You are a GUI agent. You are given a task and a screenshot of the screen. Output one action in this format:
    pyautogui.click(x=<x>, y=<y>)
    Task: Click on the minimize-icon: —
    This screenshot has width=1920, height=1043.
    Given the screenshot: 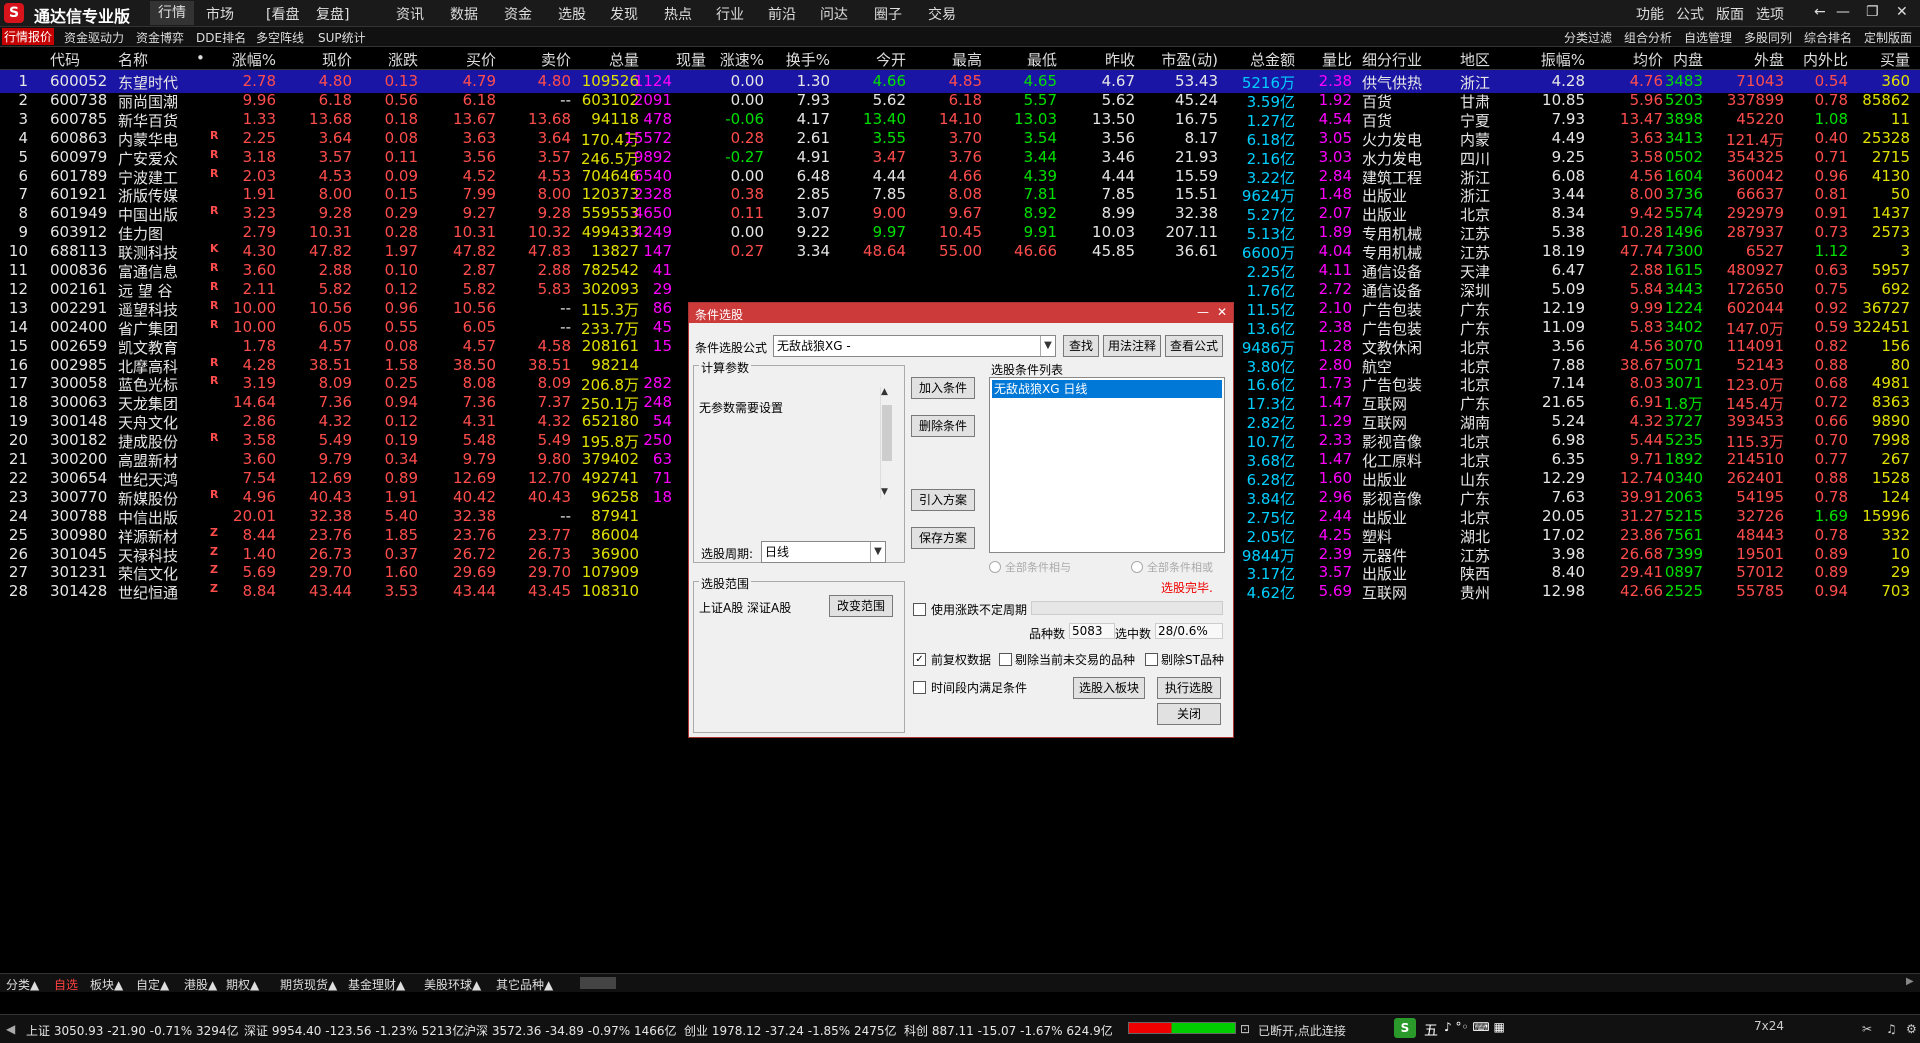 What is the action you would take?
    pyautogui.click(x=1843, y=12)
    